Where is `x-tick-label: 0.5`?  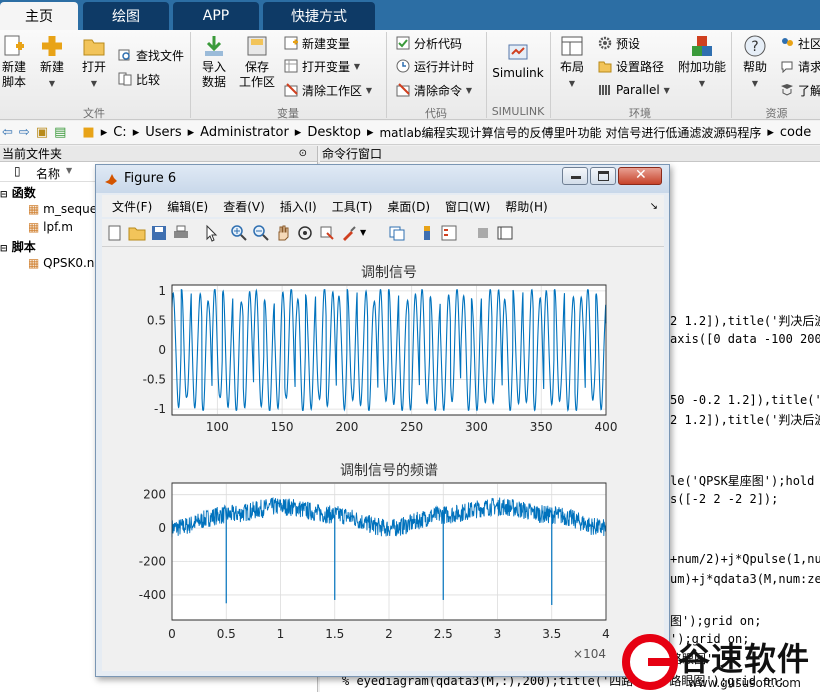
x-tick-label: 0.5 is located at coordinates (226, 634).